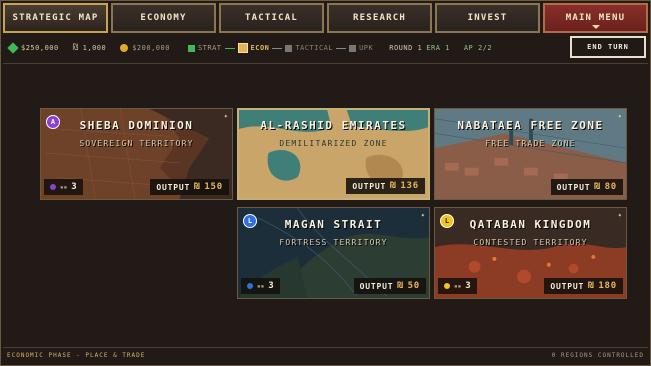  I want to click on output-value: 50, so click(413, 286).